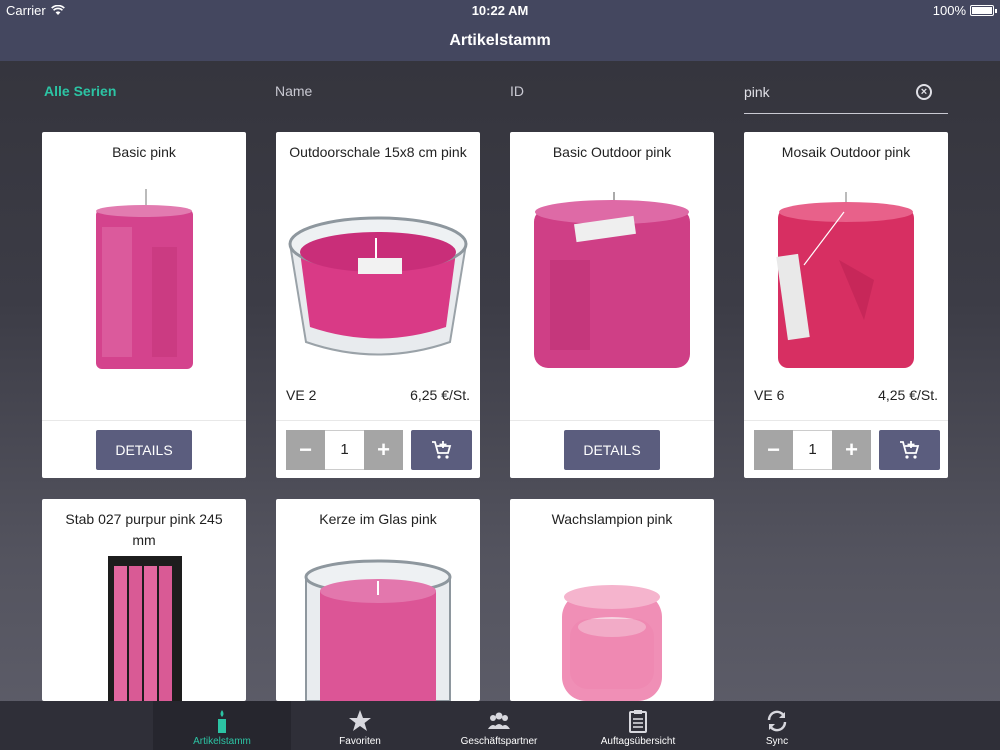 Image resolution: width=1000 pixels, height=750 pixels. I want to click on tab-geschaeftspartner: Geschäftspartner, so click(499, 725).